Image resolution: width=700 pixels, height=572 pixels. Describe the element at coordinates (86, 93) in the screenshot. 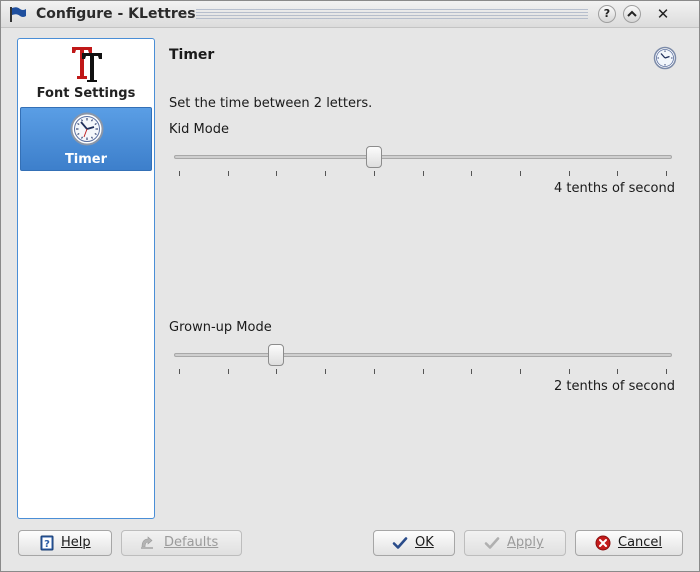

I see `sidebar-item-label: Font Settings` at that location.